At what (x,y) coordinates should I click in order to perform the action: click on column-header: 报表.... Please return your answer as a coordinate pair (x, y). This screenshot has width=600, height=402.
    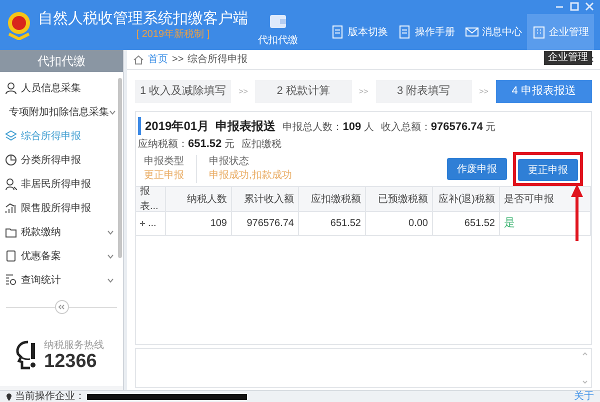
    Looking at the image, I should click on (151, 199).